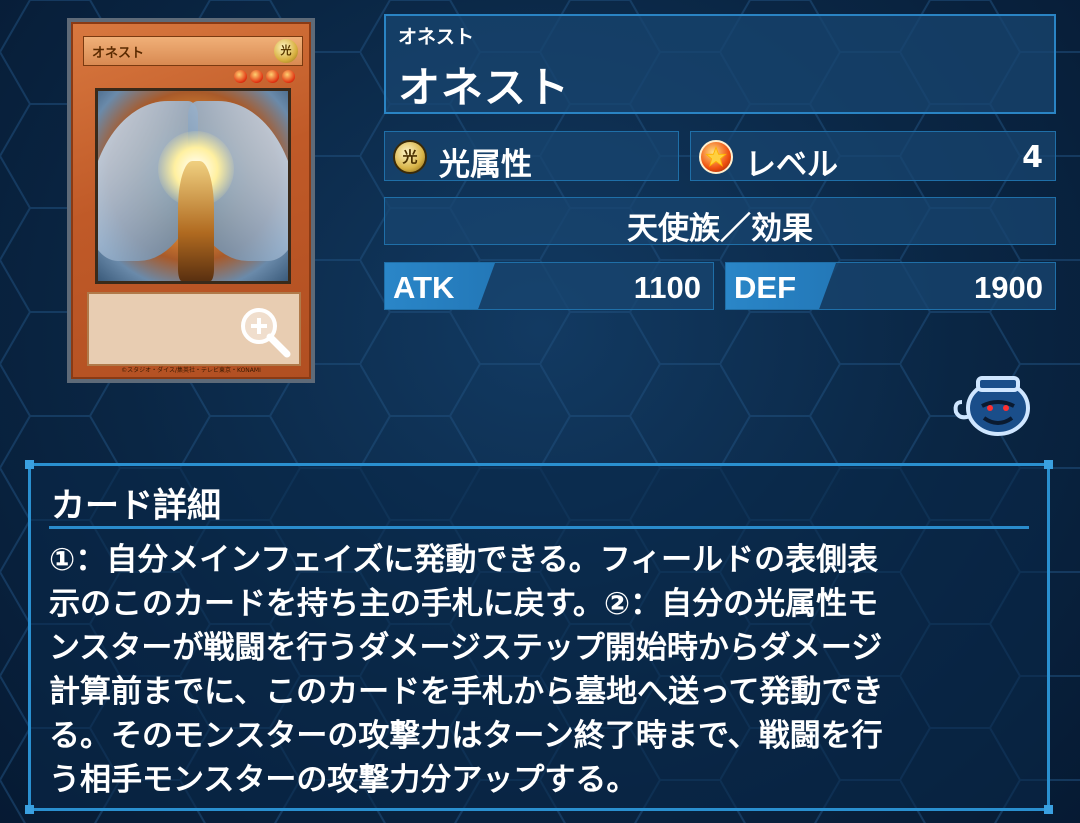 The height and width of the screenshot is (823, 1080). Describe the element at coordinates (118, 53) in the screenshot. I see `card-name: オネスト` at that location.